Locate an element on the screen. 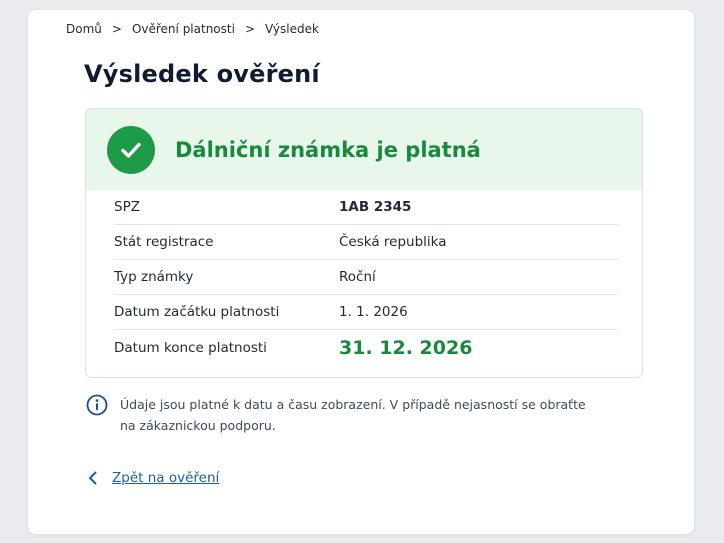  detail-label: Typ známky is located at coordinates (154, 277).